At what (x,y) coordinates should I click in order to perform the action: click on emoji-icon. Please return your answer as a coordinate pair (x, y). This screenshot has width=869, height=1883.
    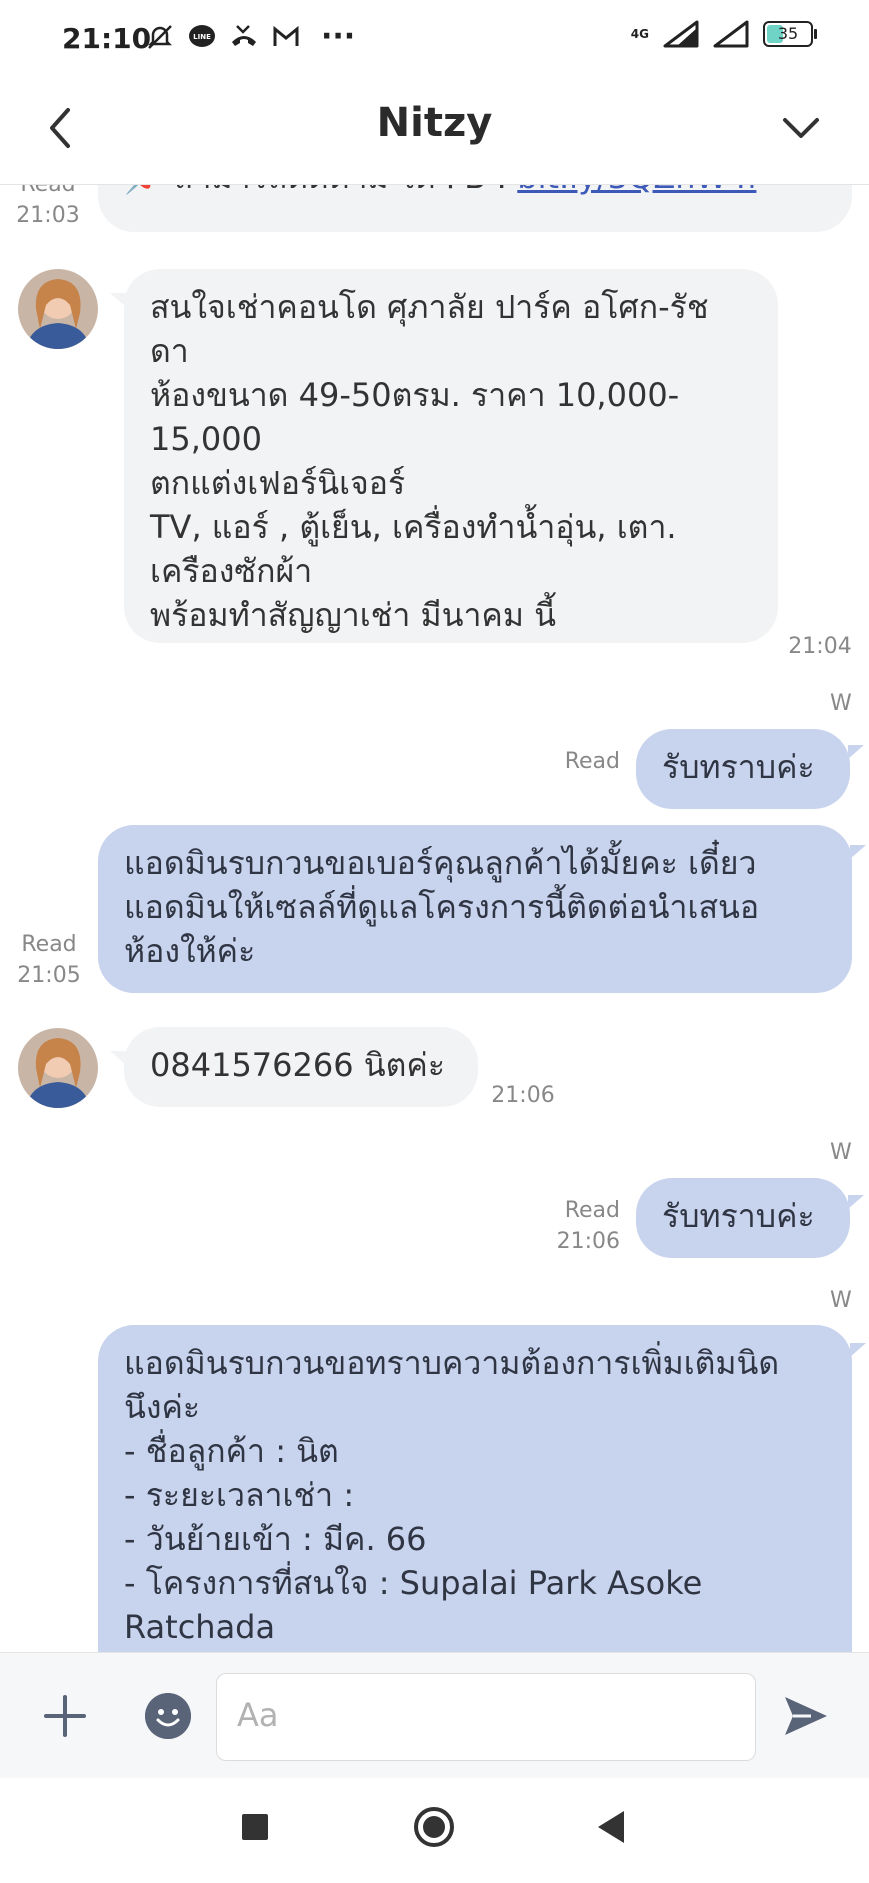
    Looking at the image, I should click on (168, 1716).